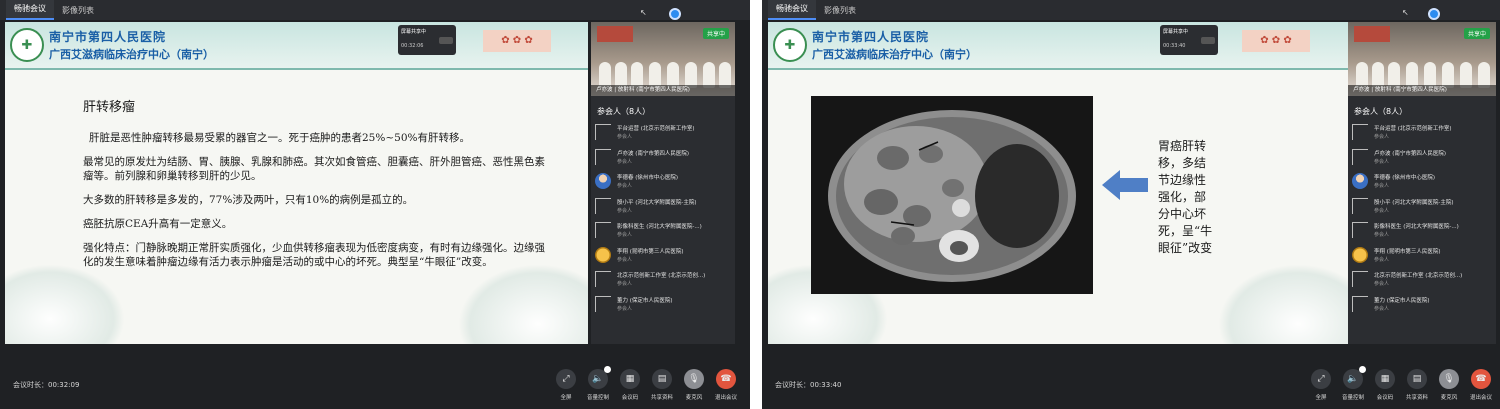  Describe the element at coordinates (108, 37) in the screenshot. I see `hospital-name: 南宁市第四人民医院` at that location.